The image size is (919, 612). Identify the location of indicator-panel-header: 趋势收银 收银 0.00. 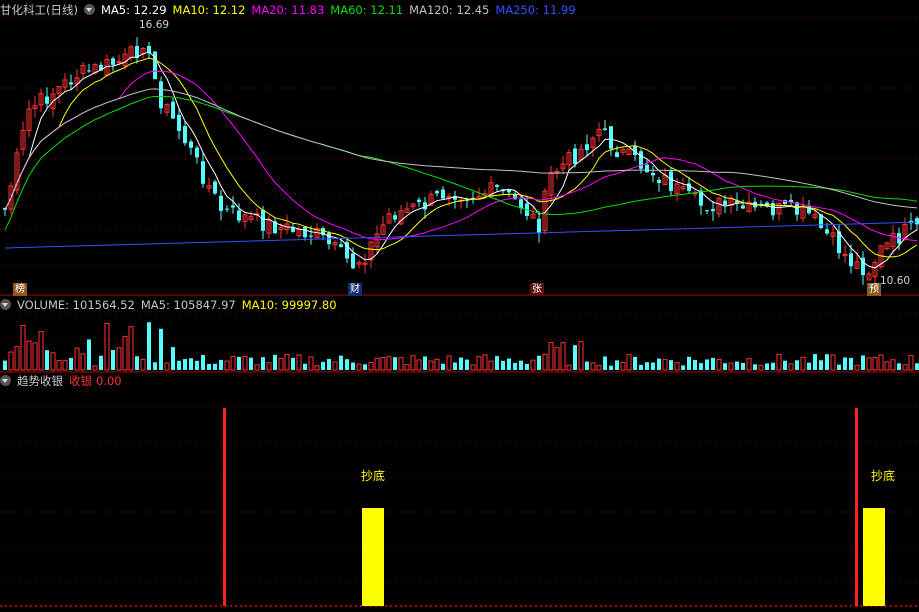
(64, 381).